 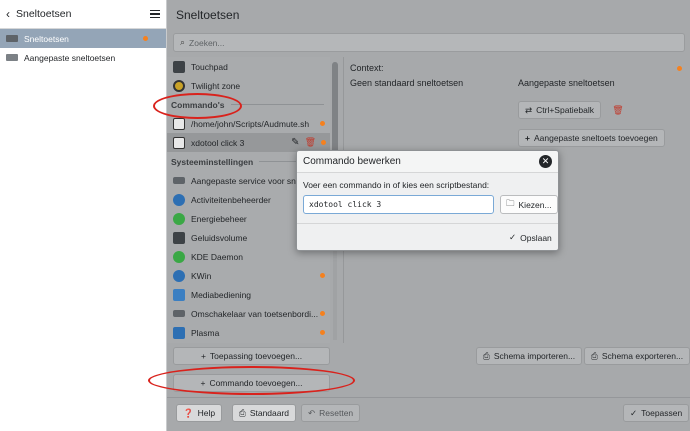 I want to click on help-button: ❓ Help, so click(x=199, y=413).